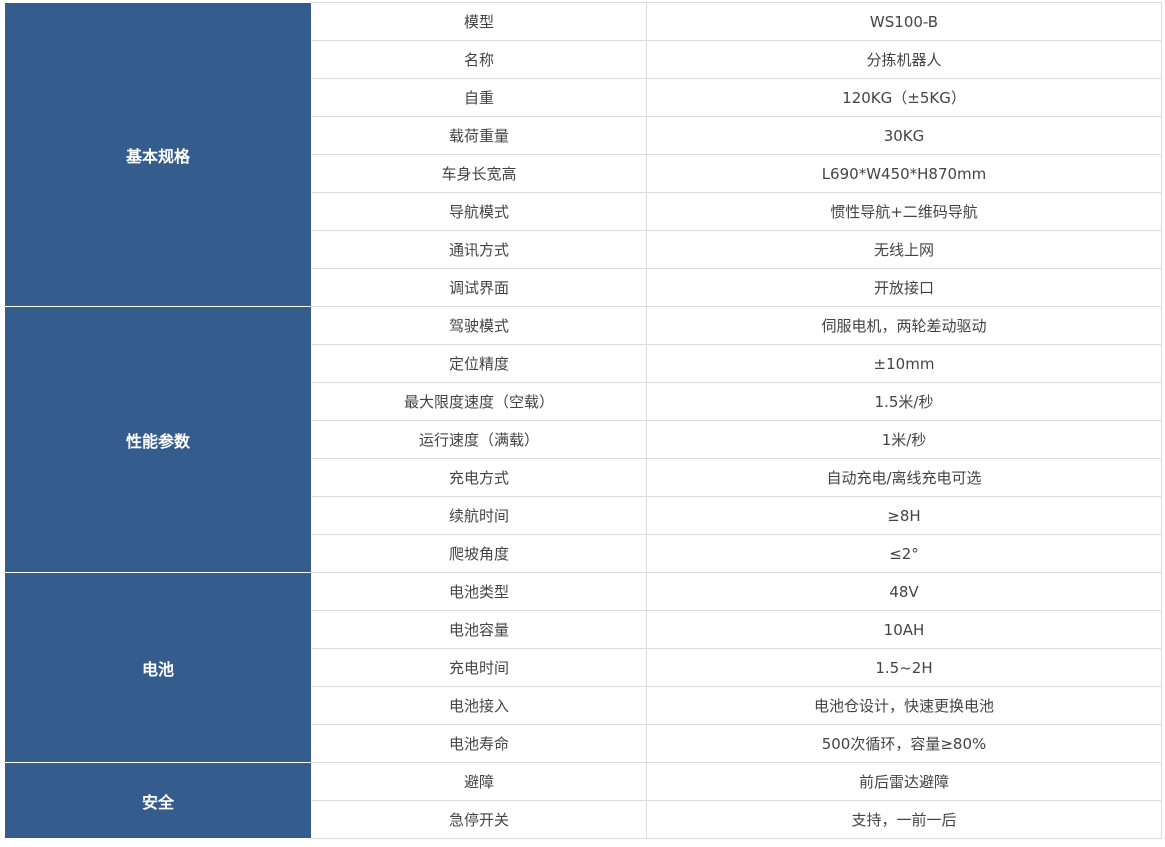 This screenshot has height=847, width=1165. What do you see at coordinates (904, 515) in the screenshot?
I see `spec-value-cell: ≥8H` at bounding box center [904, 515].